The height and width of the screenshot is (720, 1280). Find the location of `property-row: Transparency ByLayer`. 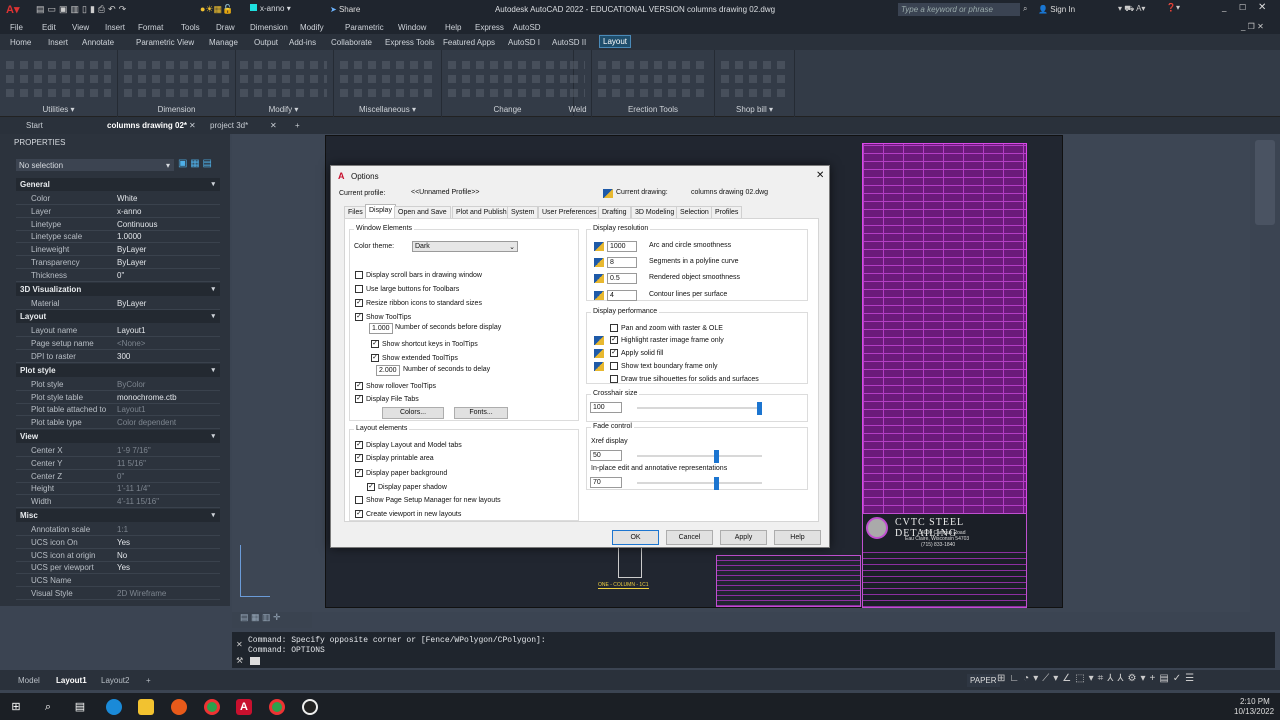

property-row: Transparency ByLayer is located at coordinates (118, 262).